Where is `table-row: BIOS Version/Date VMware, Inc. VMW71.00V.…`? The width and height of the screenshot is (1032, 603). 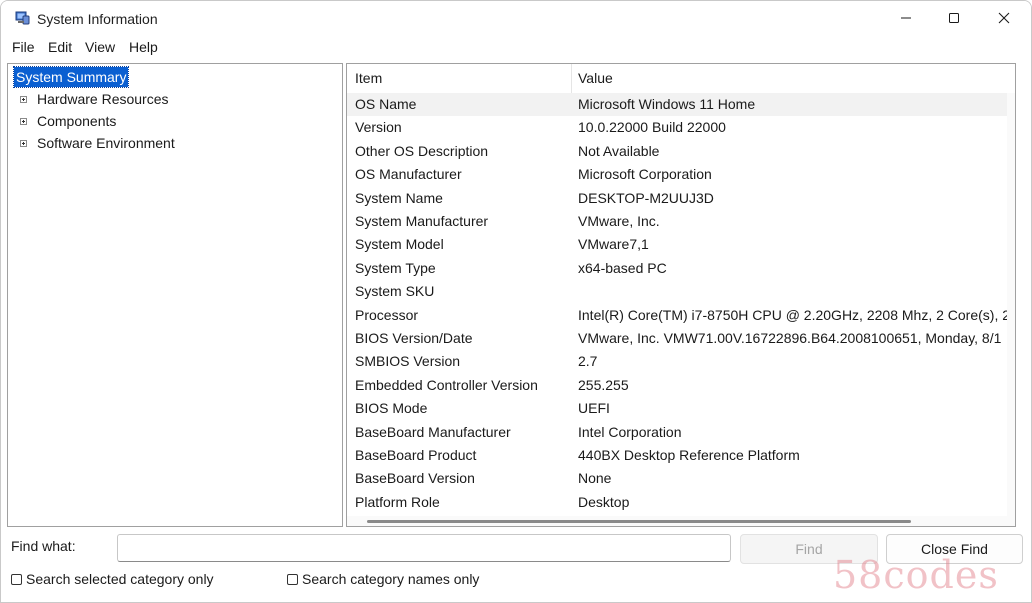 table-row: BIOS Version/Date VMware, Inc. VMW71.00V.… is located at coordinates (678, 338).